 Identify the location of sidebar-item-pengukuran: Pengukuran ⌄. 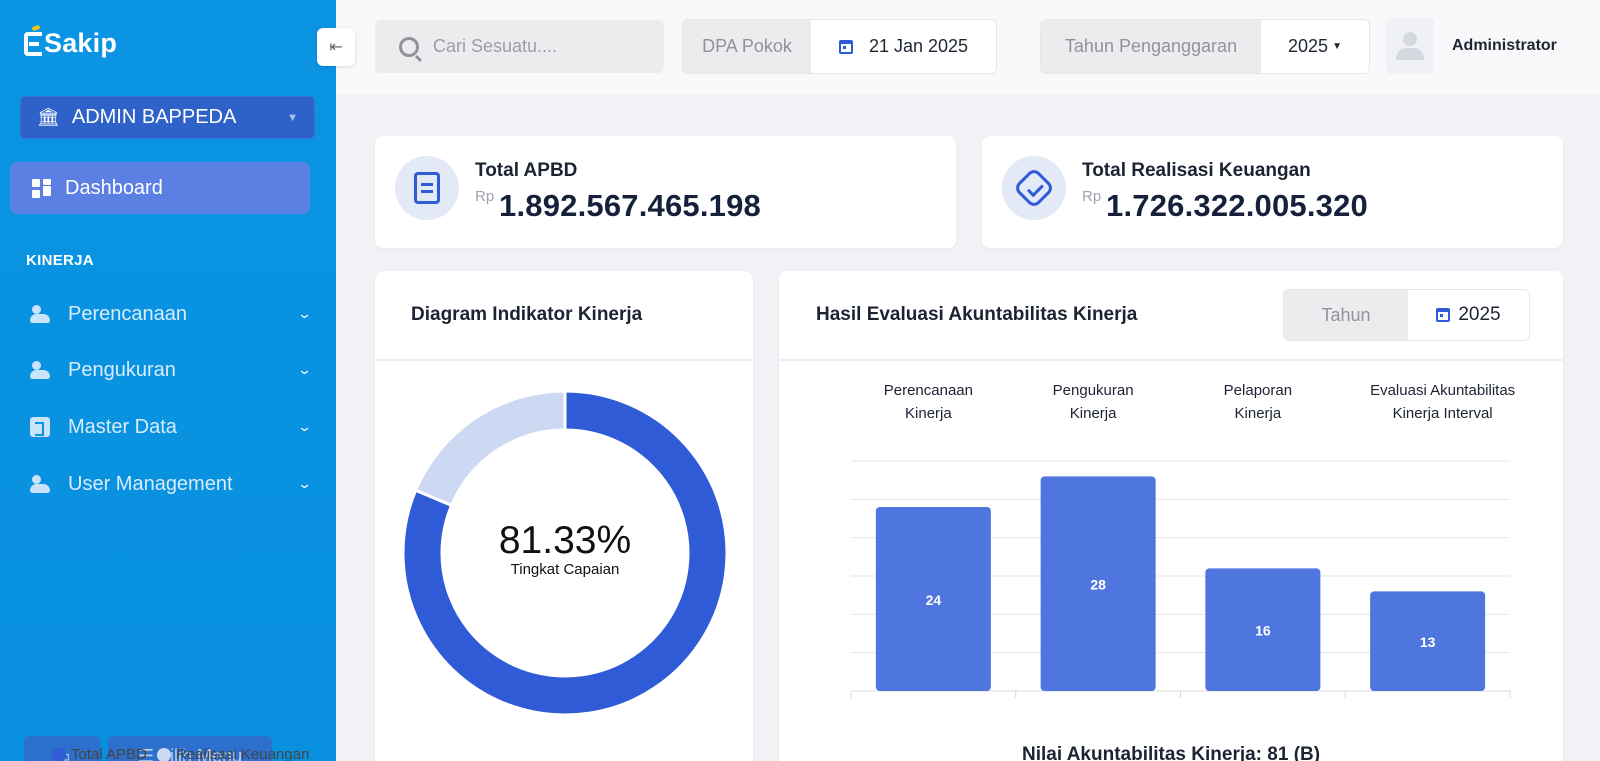
(171, 370).